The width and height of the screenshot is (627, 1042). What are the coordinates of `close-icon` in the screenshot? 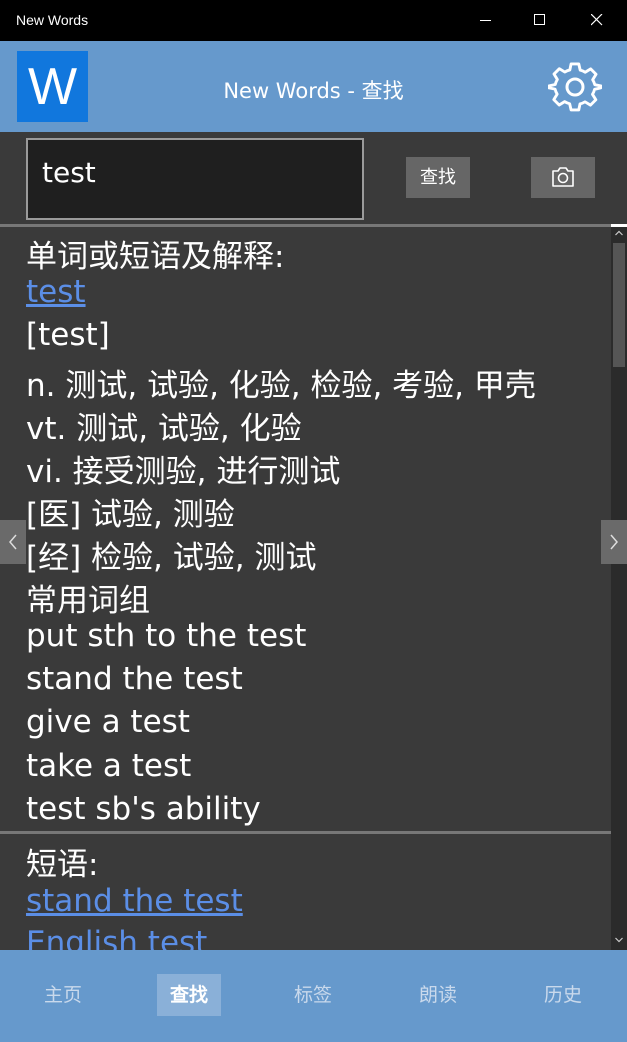 It's located at (597, 20).